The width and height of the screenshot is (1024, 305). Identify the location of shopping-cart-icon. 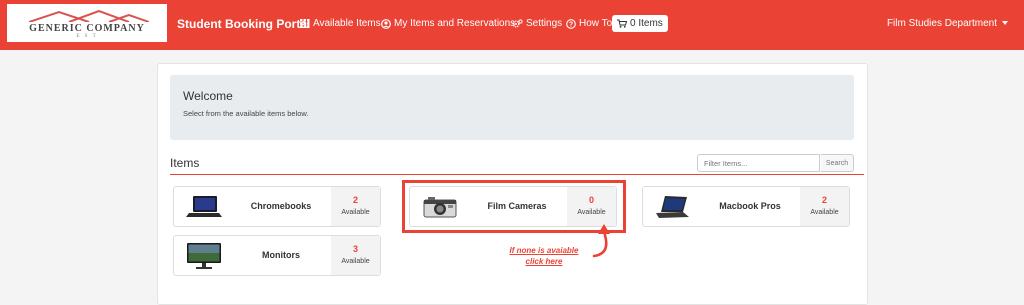
(622, 23).